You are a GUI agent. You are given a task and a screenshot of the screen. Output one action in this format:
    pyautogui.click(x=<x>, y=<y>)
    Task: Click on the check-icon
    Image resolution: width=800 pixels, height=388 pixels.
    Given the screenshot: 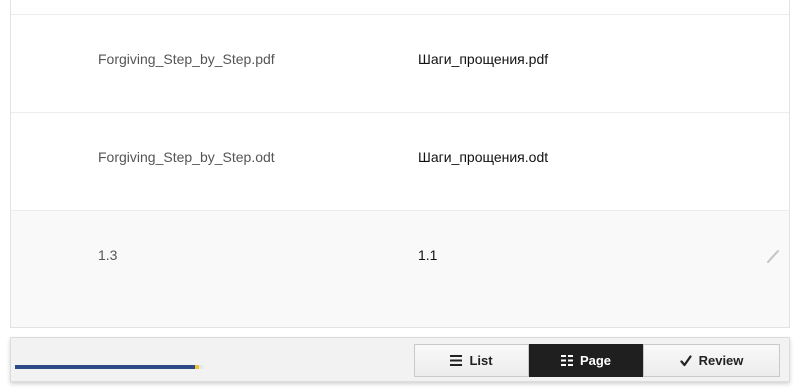 What is the action you would take?
    pyautogui.click(x=685, y=360)
    